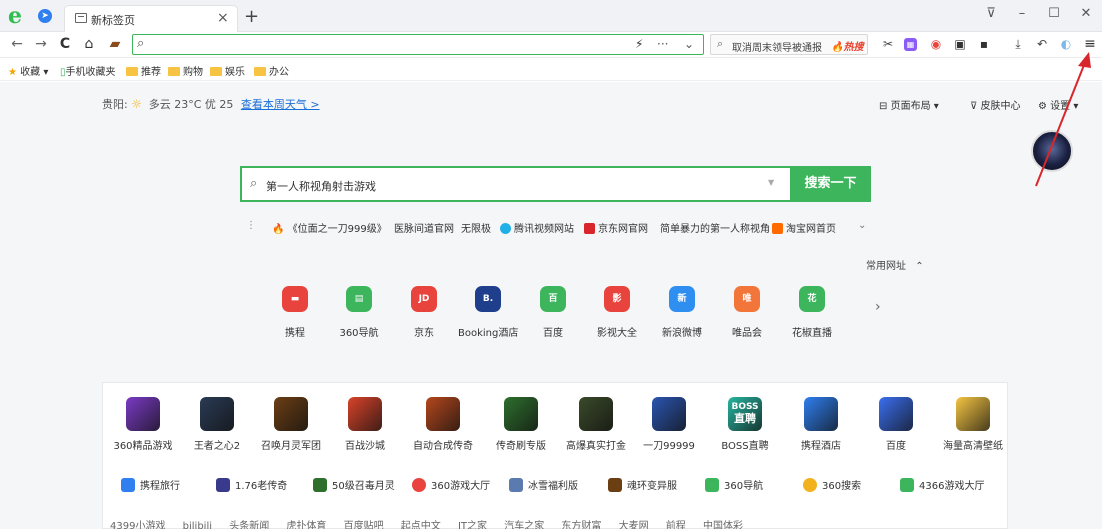 The width and height of the screenshot is (1102, 529). I want to click on bottom-link: 大麦网, so click(634, 525).